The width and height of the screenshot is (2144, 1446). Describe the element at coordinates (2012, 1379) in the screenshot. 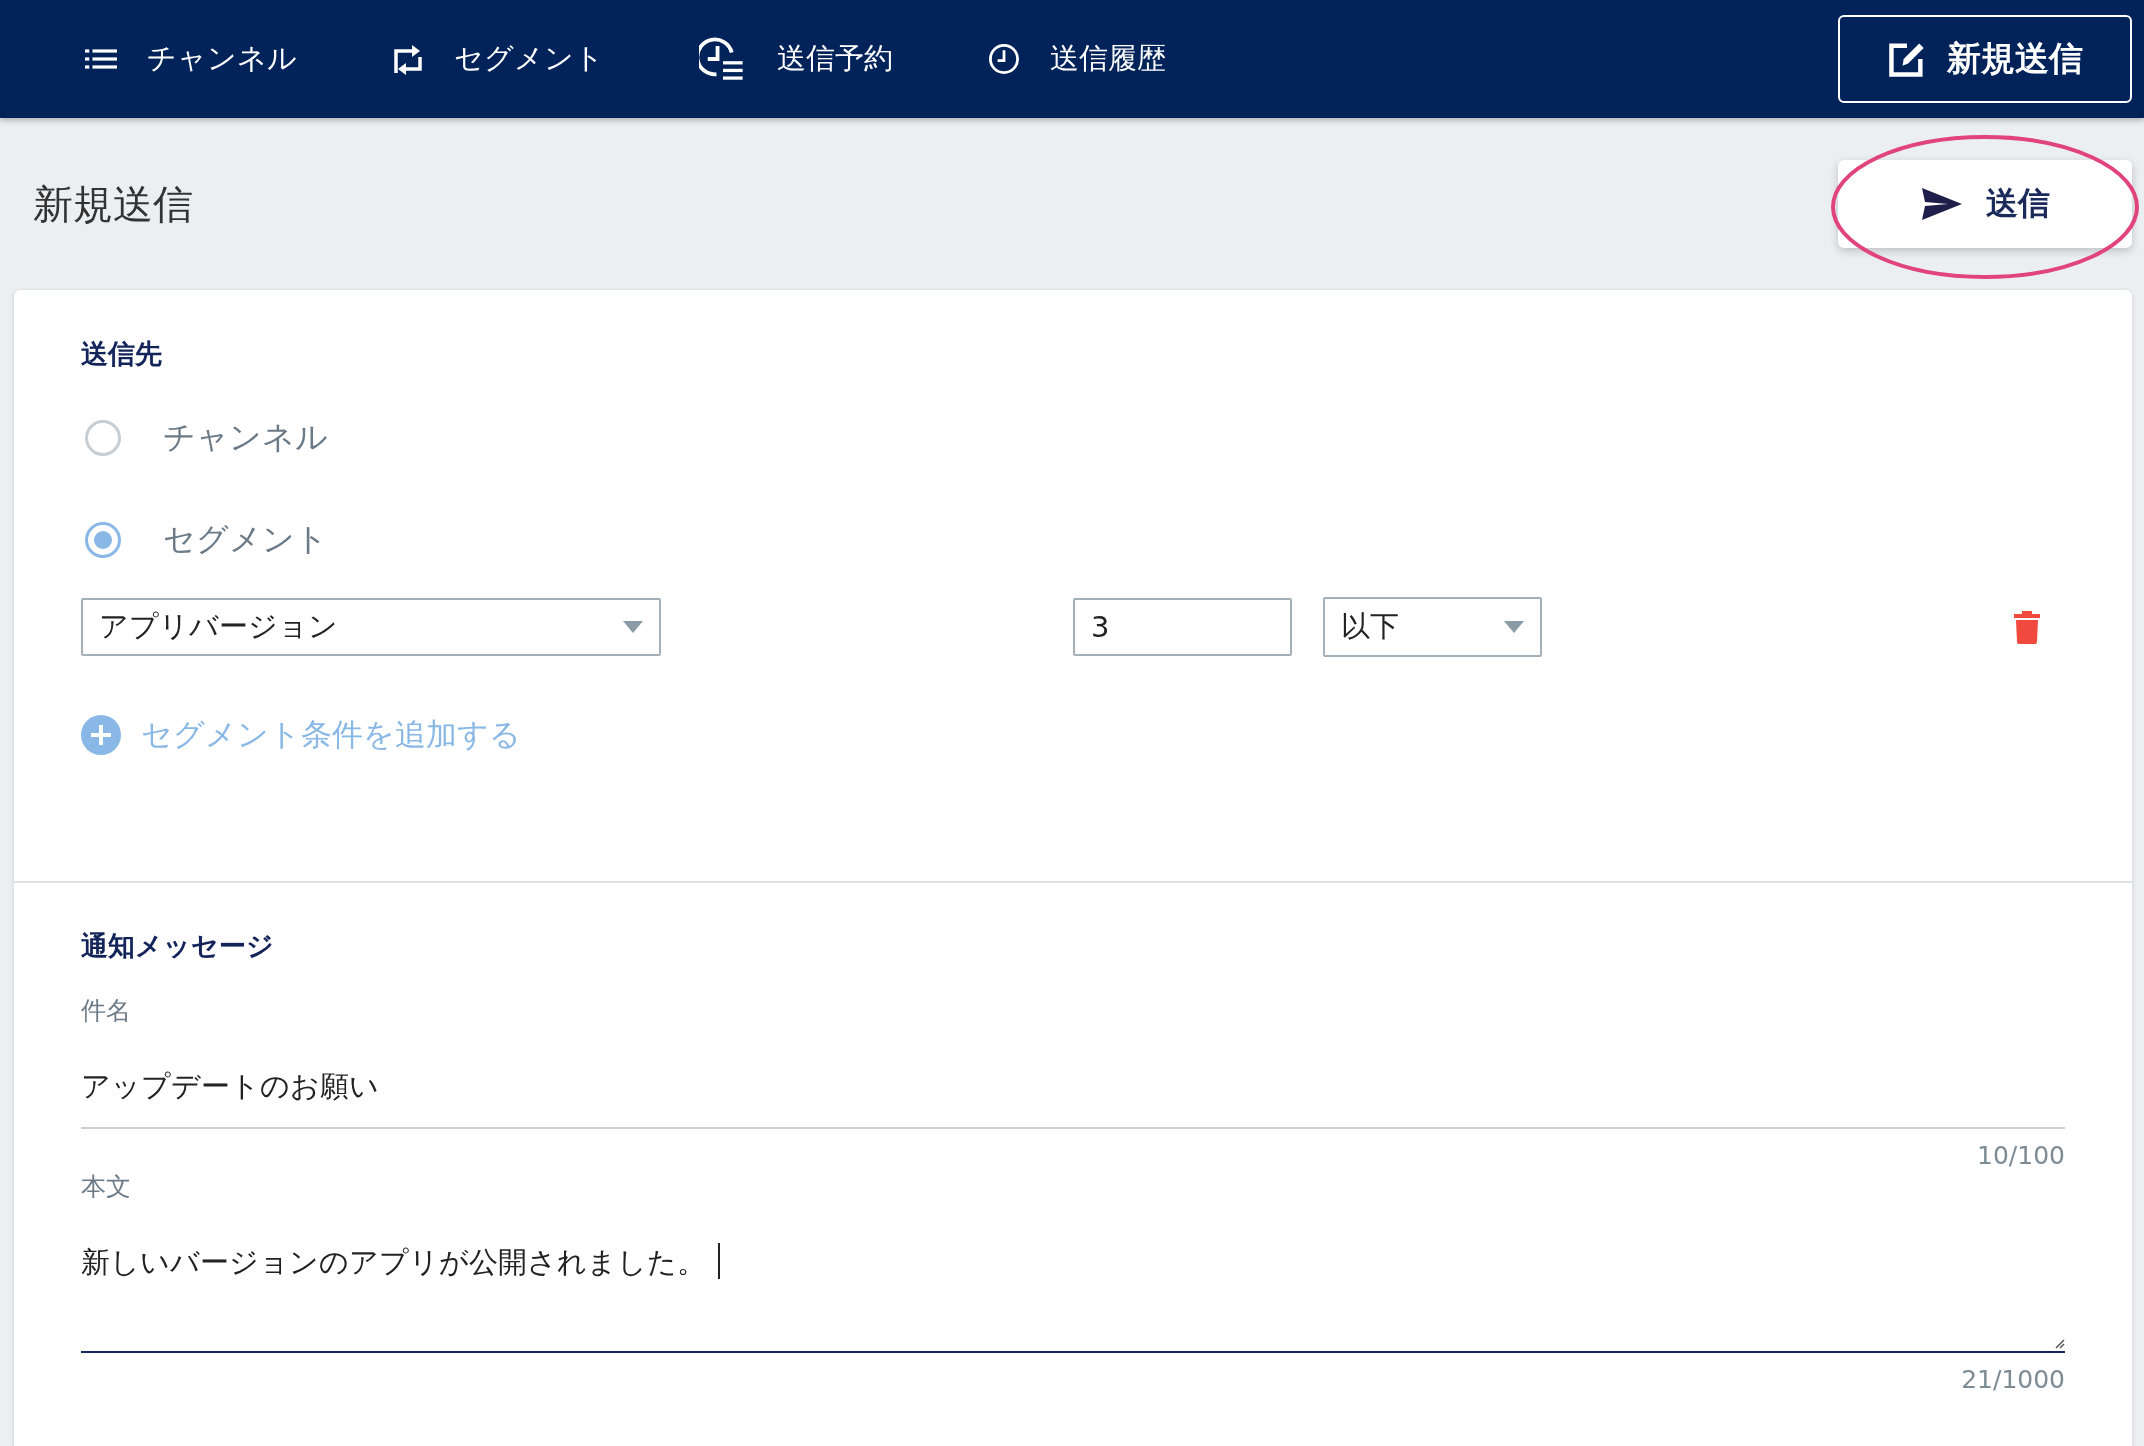

I see `character-counter: 21/1000` at that location.